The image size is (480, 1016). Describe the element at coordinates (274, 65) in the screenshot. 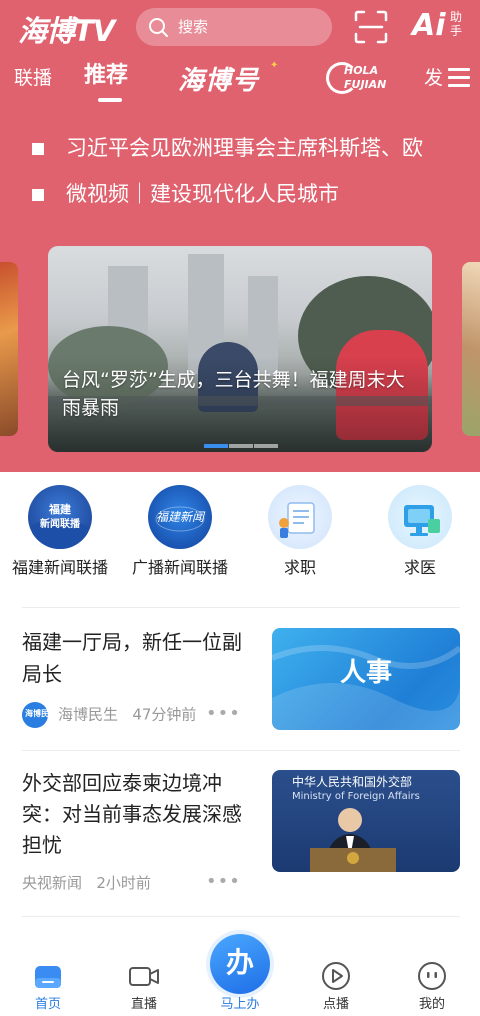

I see `sparkle-icon: ✦` at that location.